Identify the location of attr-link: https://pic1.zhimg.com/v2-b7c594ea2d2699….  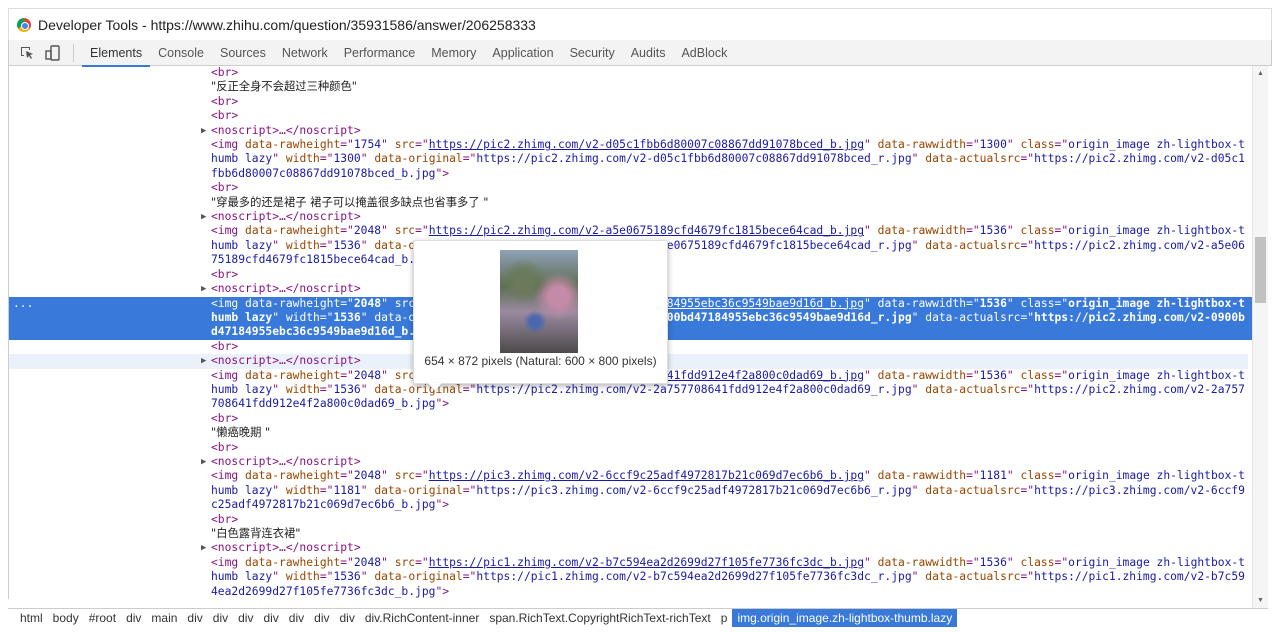
(646, 562).